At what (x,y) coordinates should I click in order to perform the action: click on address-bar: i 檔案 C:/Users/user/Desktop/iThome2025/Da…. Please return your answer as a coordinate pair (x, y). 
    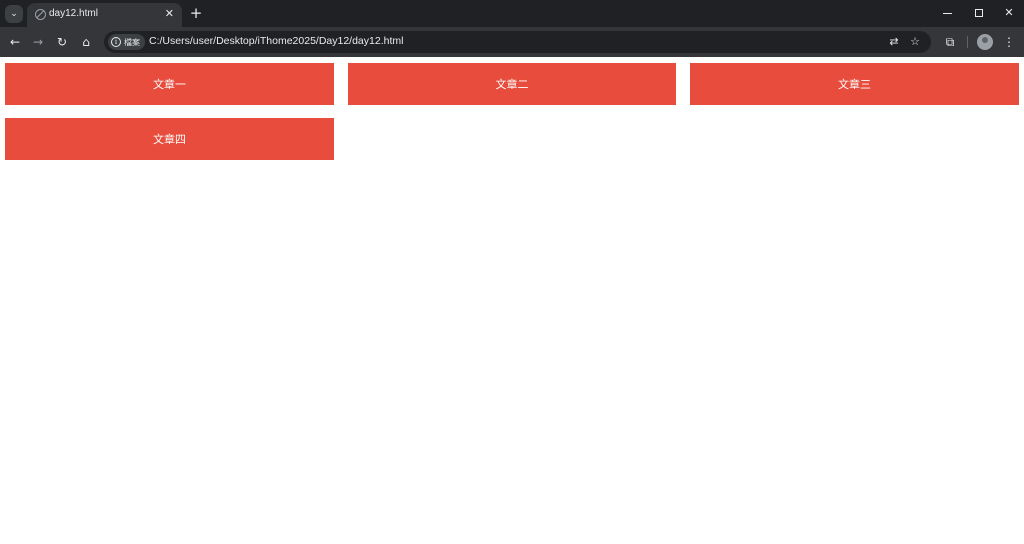
    Looking at the image, I should click on (517, 42).